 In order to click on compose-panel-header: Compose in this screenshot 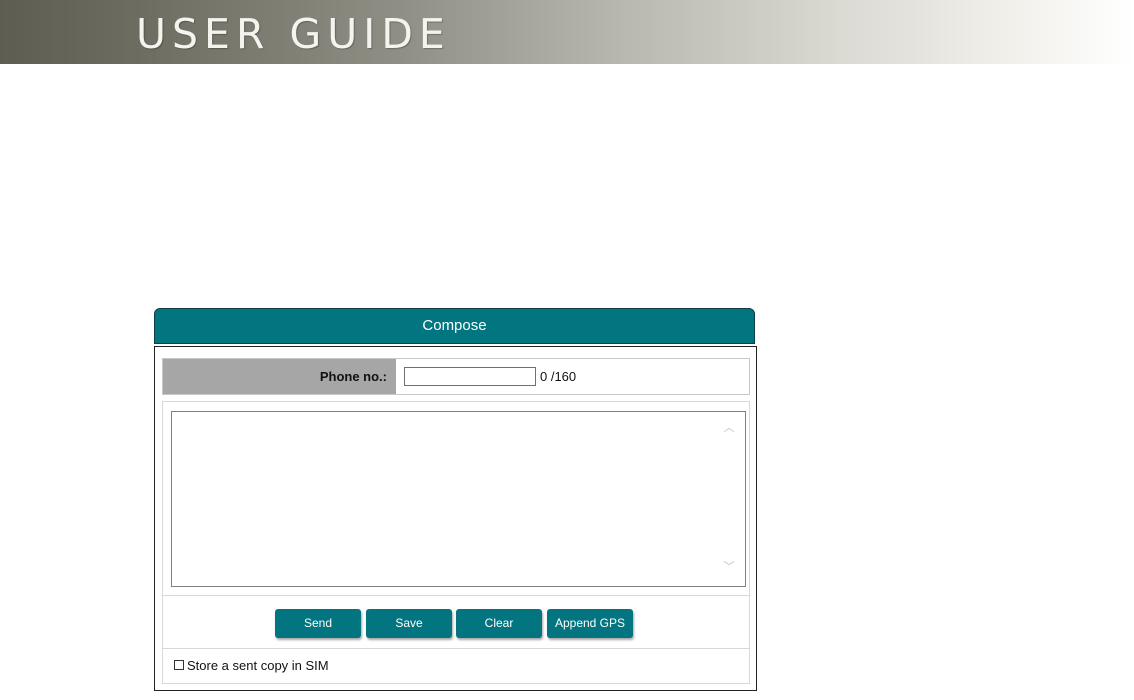, I will do `click(454, 326)`.